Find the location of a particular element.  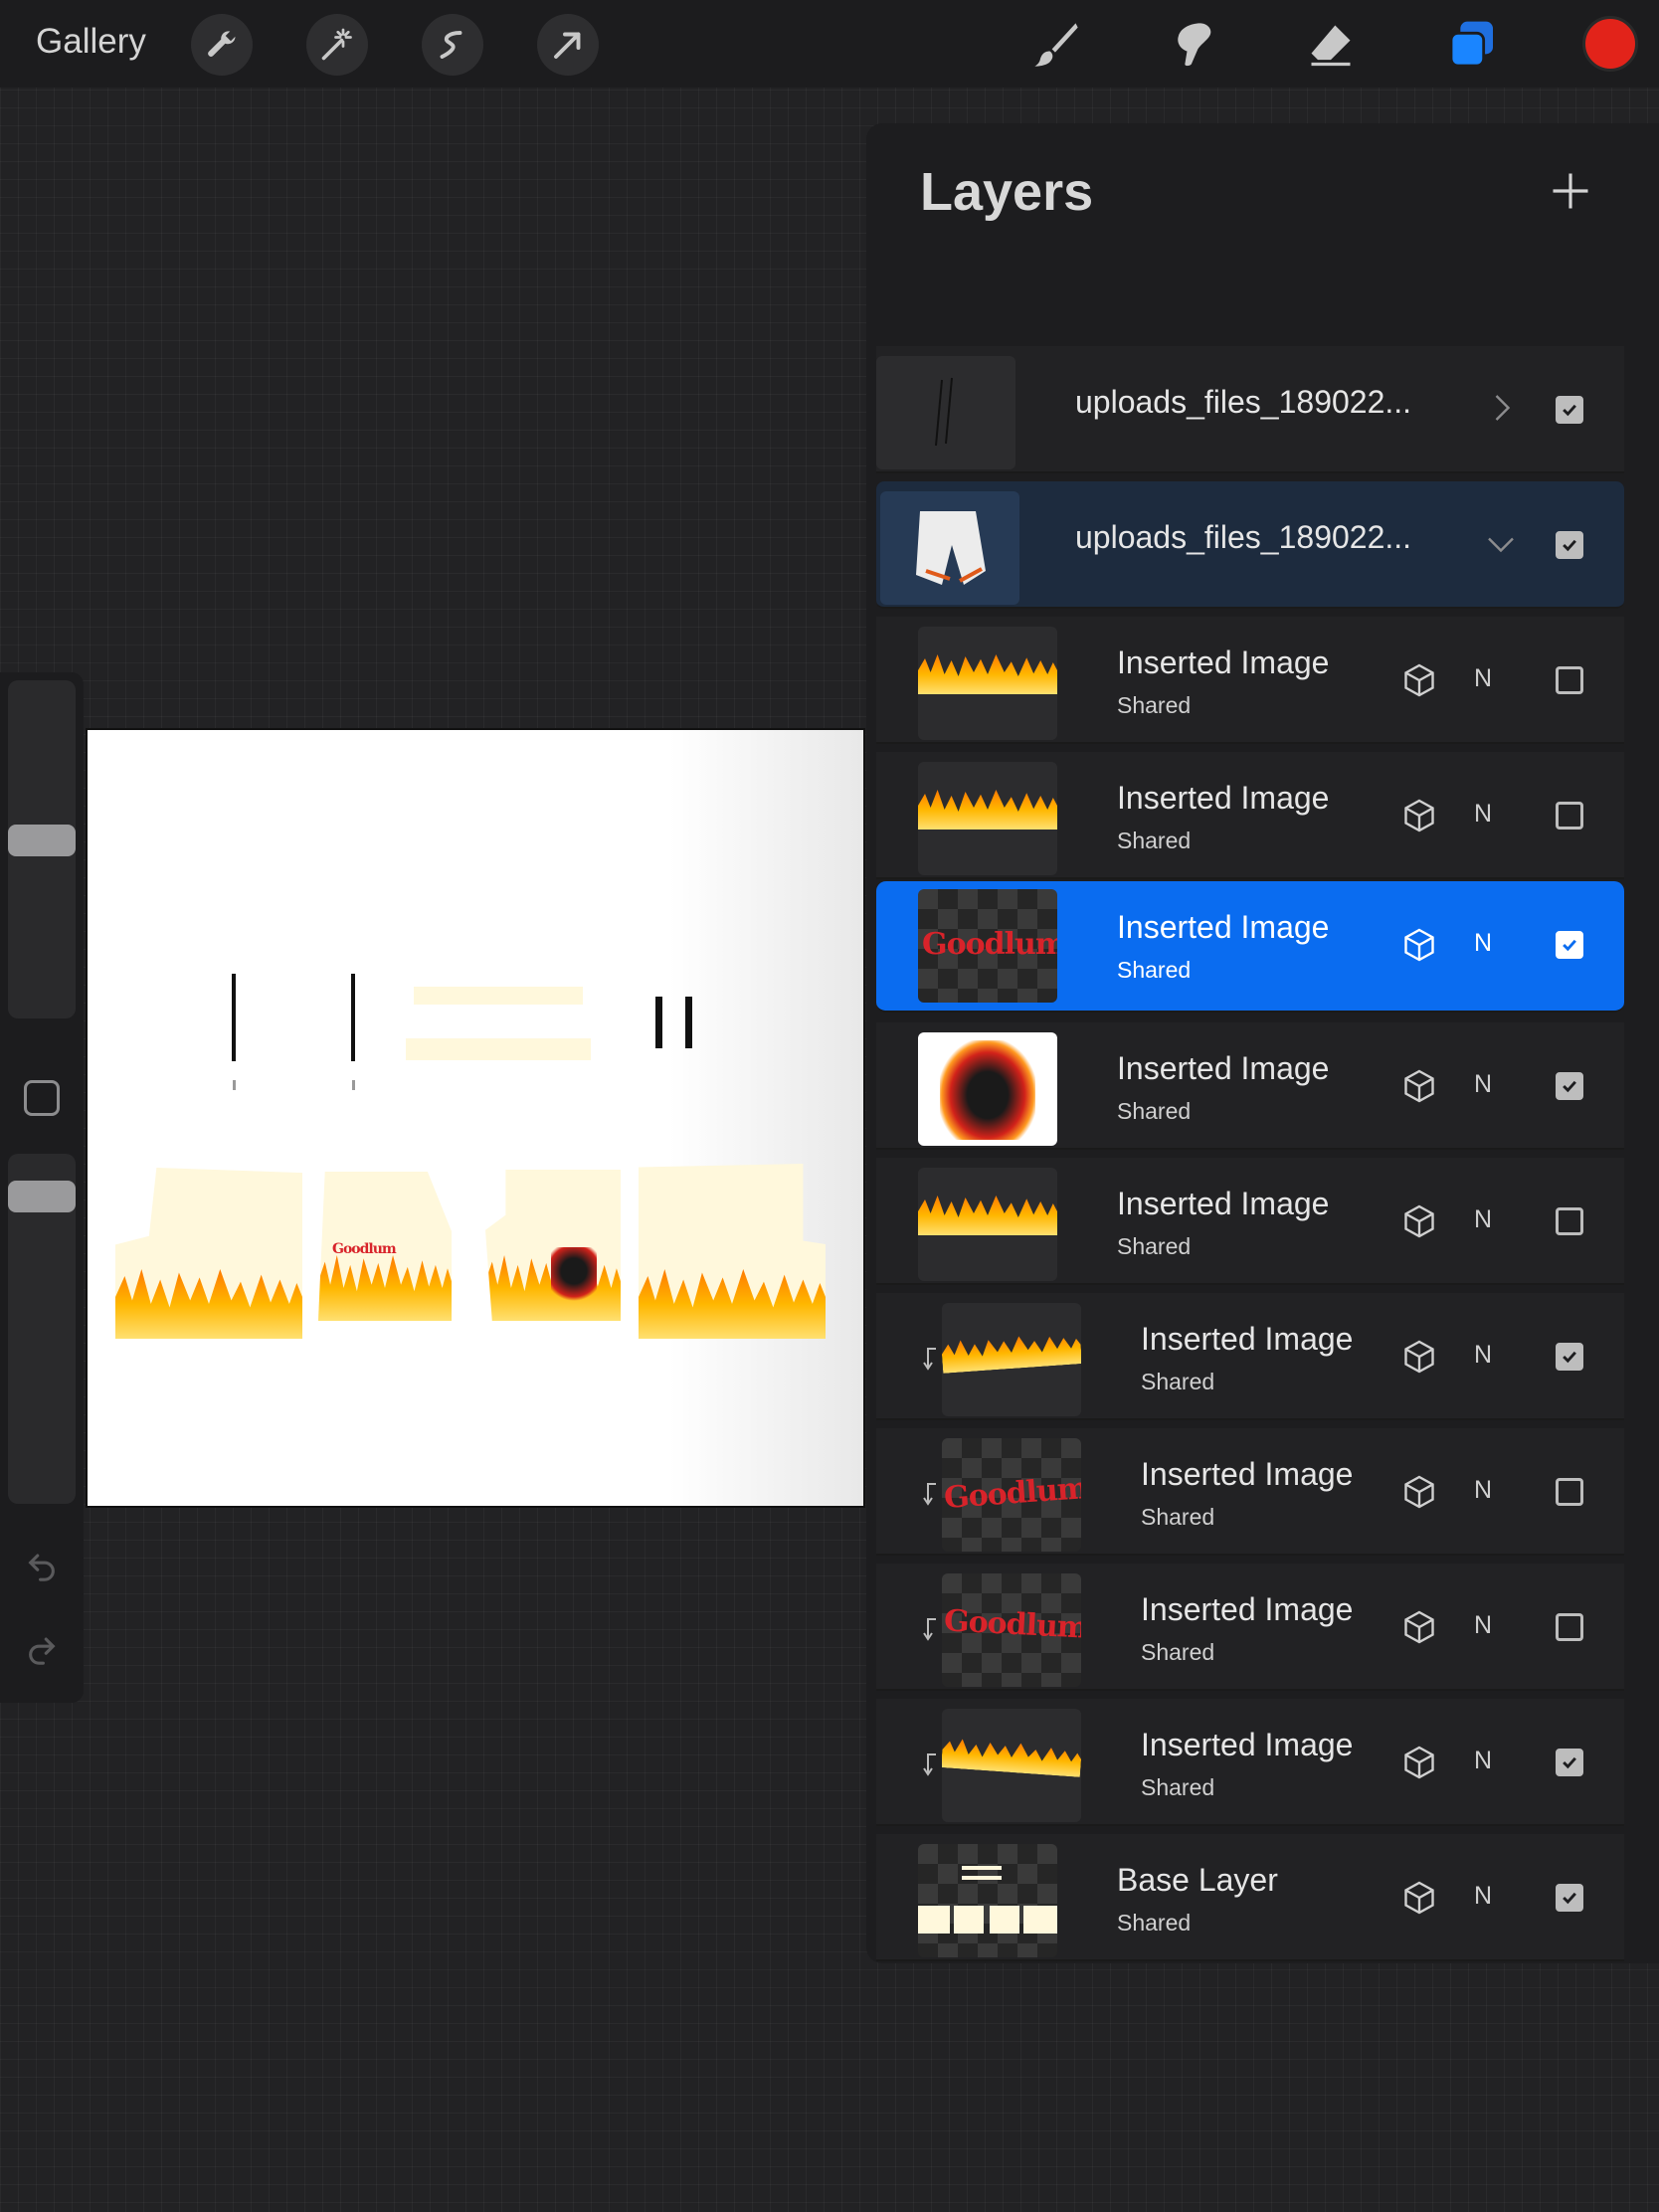

modify-button is located at coordinates (42, 1098).